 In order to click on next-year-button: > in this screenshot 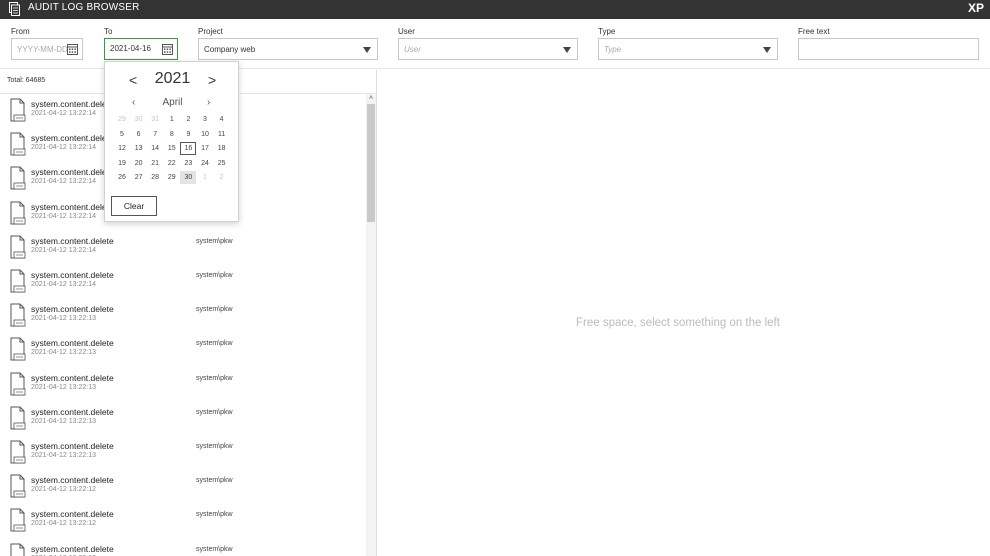, I will do `click(212, 80)`.